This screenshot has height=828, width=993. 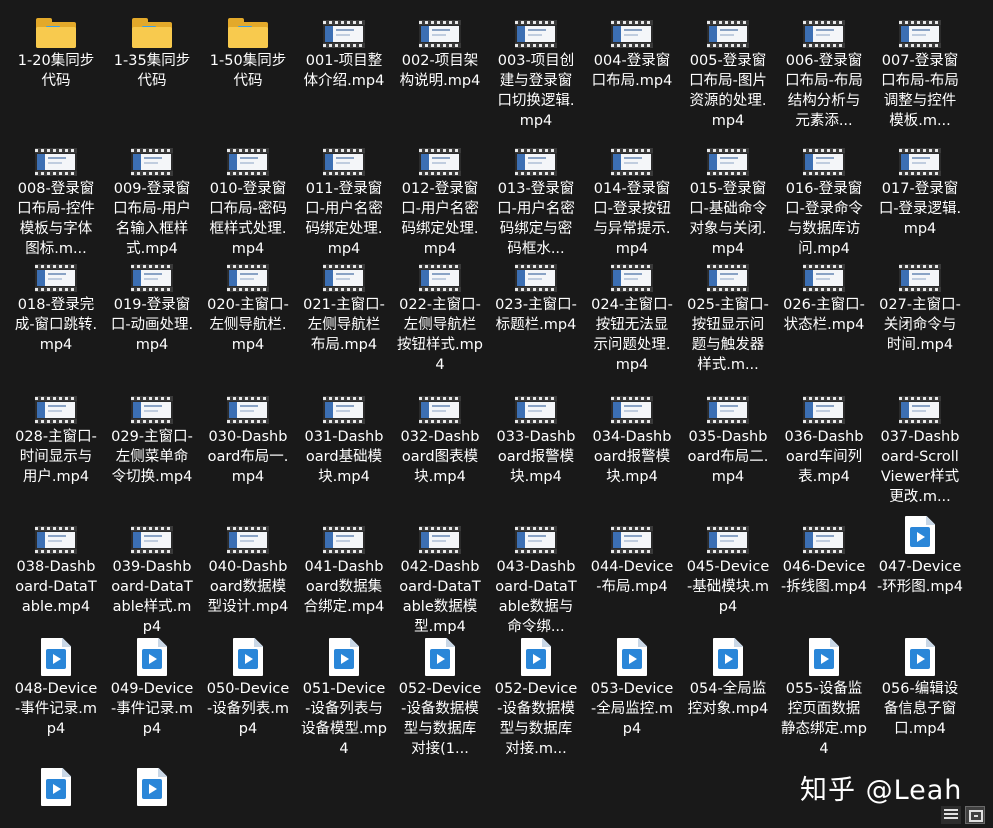 What do you see at coordinates (728, 435) in the screenshot?
I see `file-item: 035-Dashboard布局二.mp4` at bounding box center [728, 435].